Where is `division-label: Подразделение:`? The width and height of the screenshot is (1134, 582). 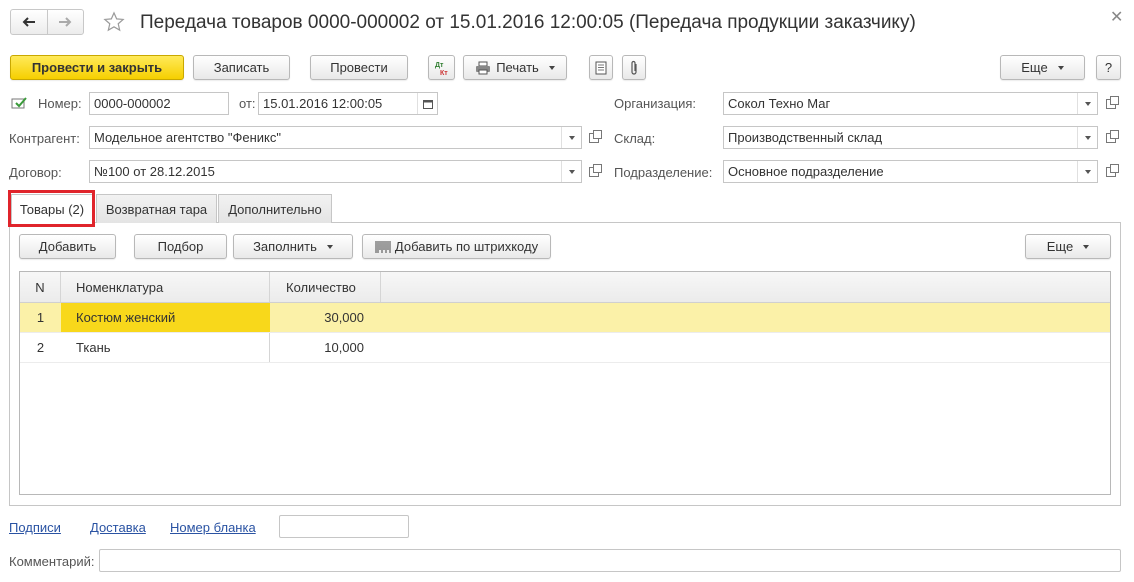
division-label: Подразделение: is located at coordinates (663, 172).